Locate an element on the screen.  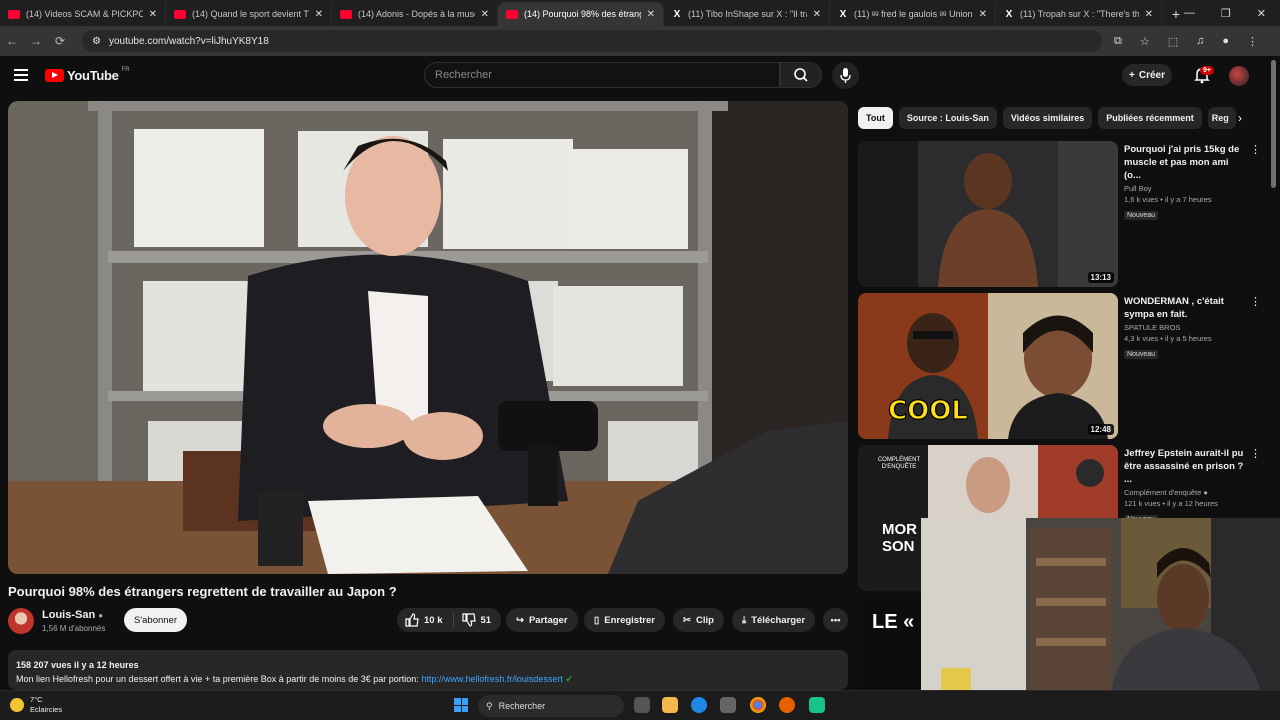
clip-button: ✂ Clip is located at coordinates (698, 620).